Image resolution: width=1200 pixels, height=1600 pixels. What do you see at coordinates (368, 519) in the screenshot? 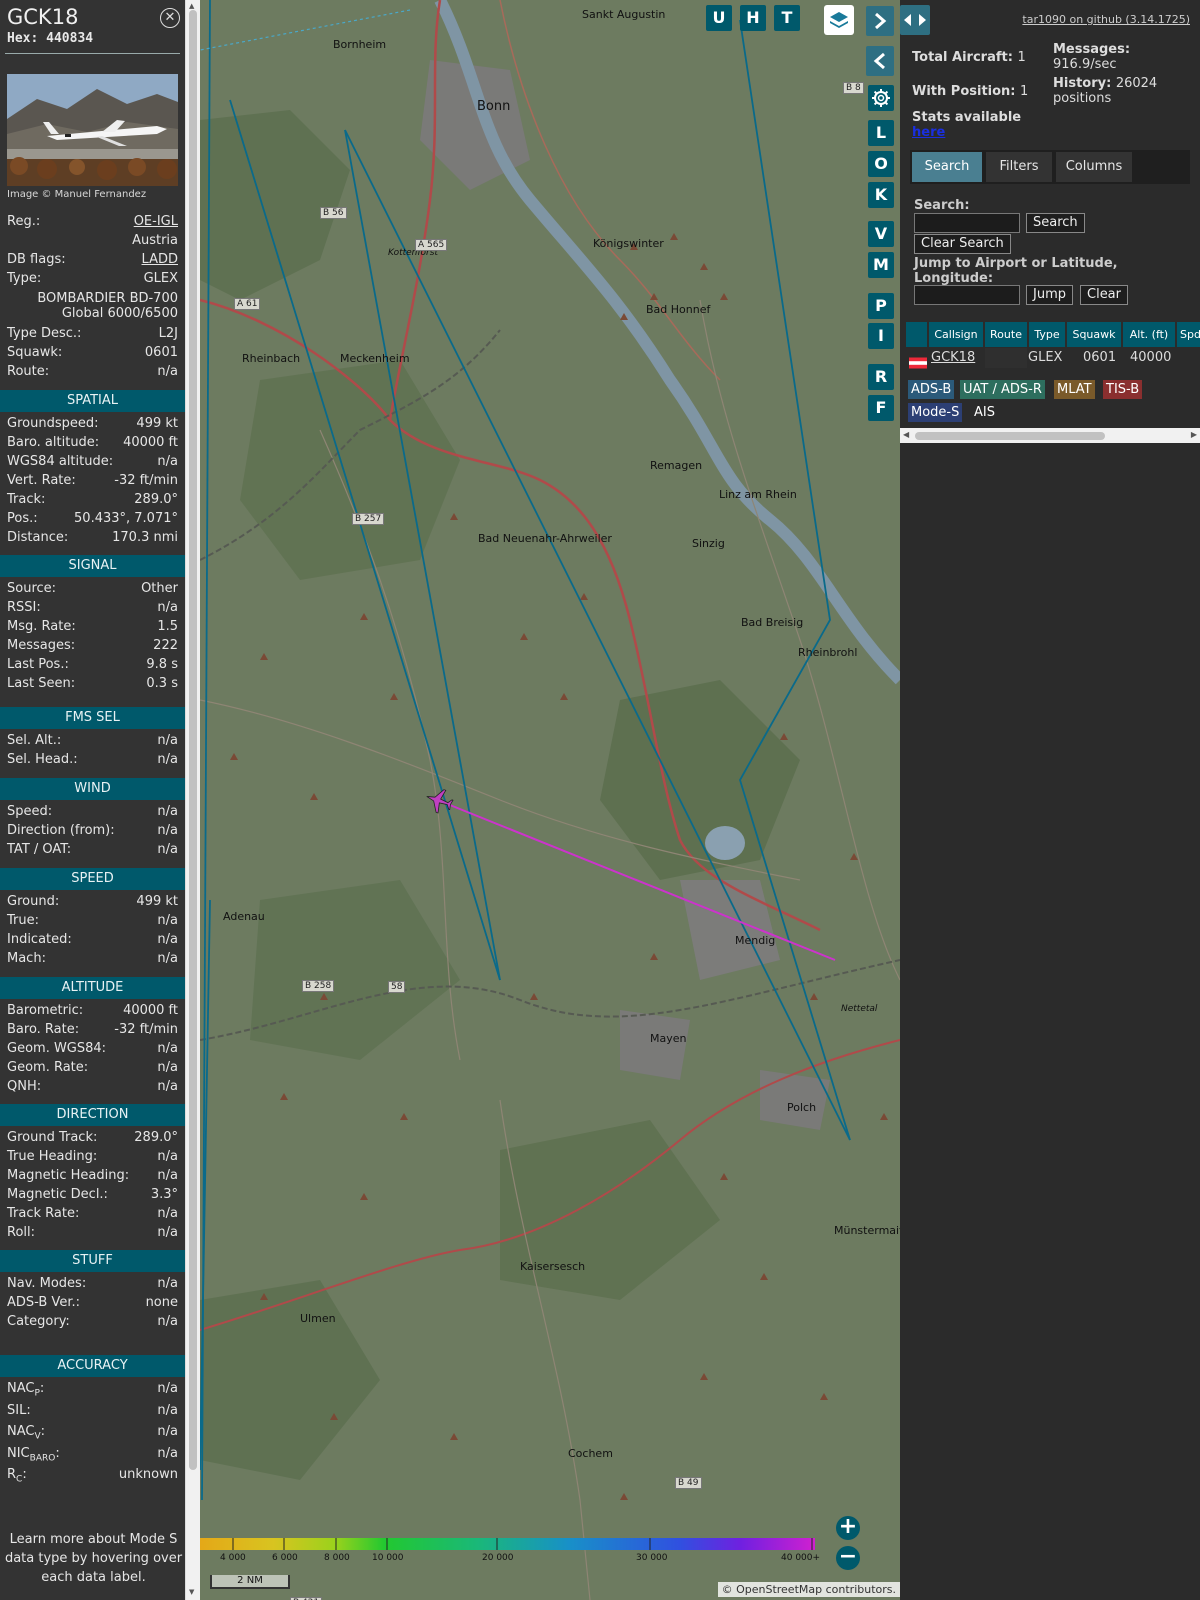
I see `road-label: B 257` at bounding box center [368, 519].